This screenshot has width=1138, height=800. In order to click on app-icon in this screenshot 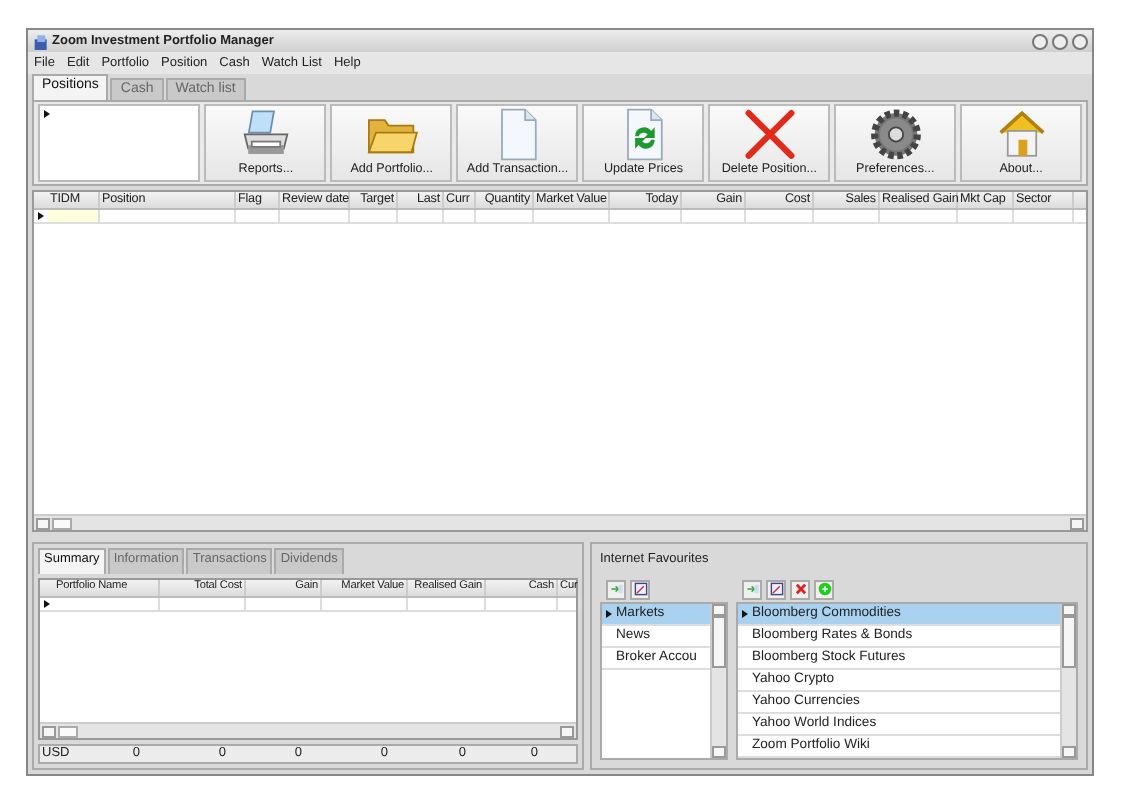, I will do `click(40, 41)`.